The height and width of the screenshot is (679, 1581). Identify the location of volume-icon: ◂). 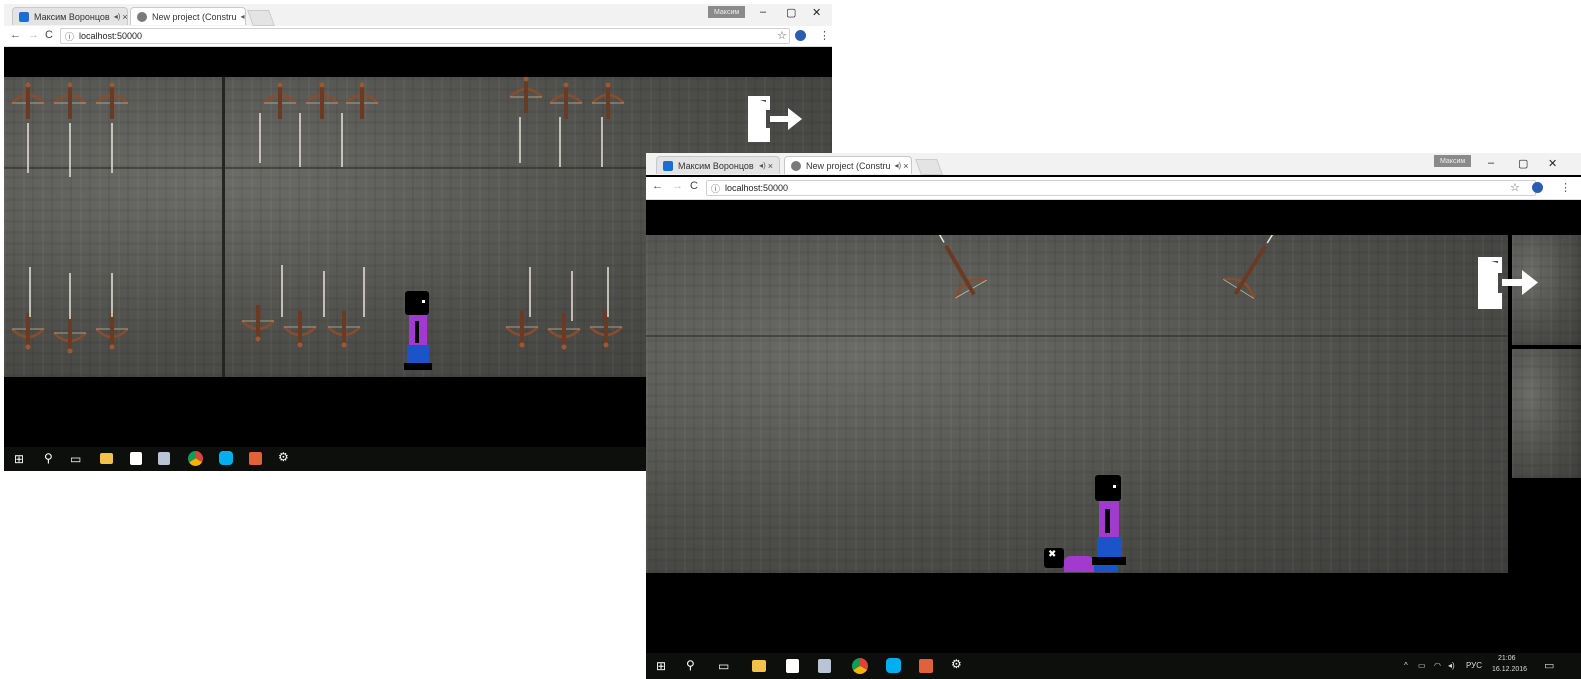
(1451, 665).